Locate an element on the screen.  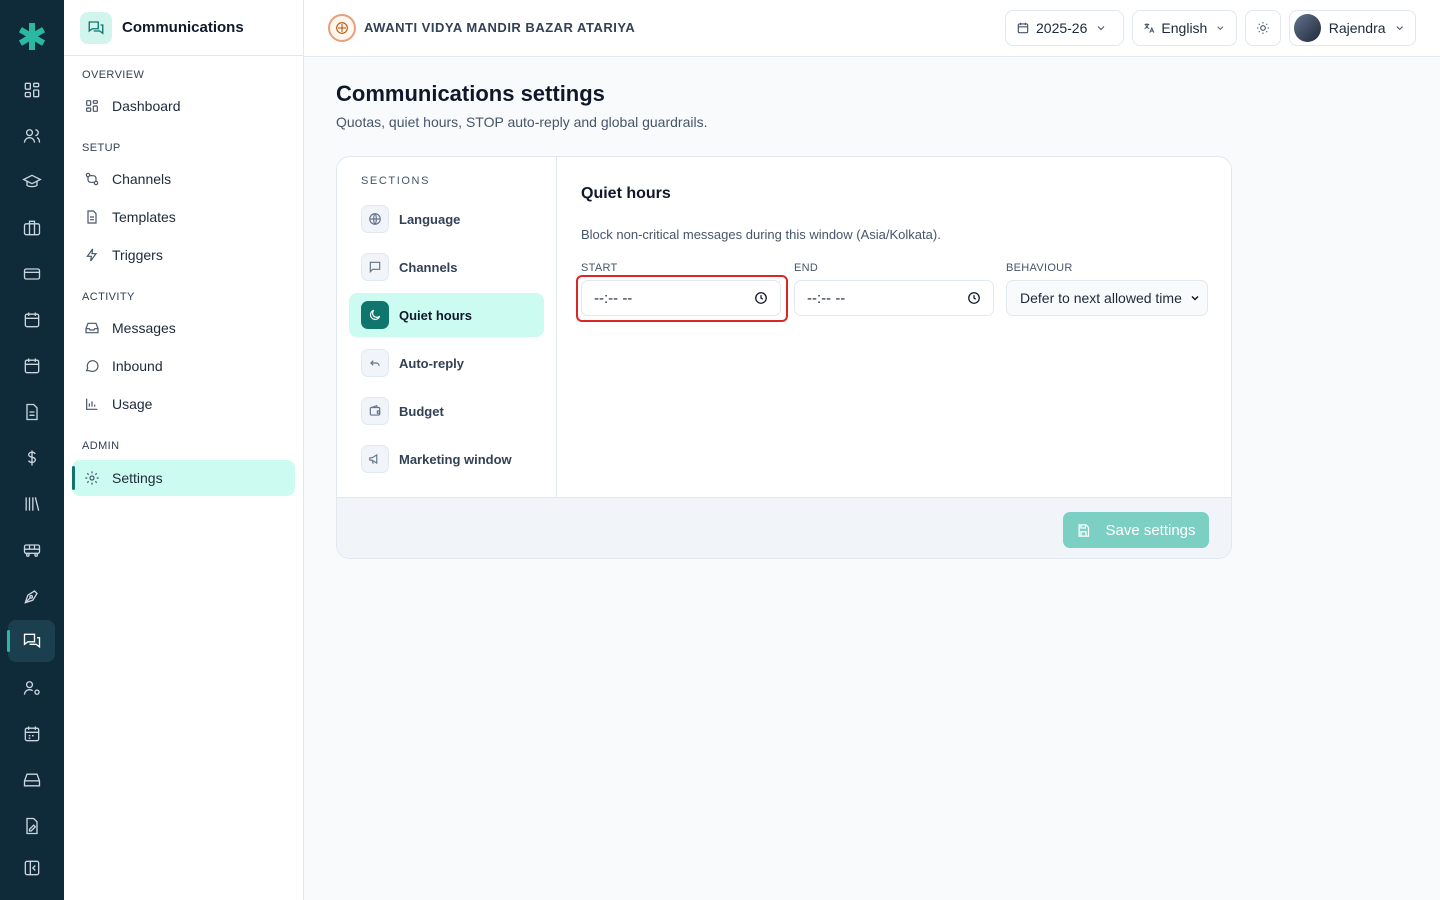
user-name: Rajendra is located at coordinates (1357, 28).